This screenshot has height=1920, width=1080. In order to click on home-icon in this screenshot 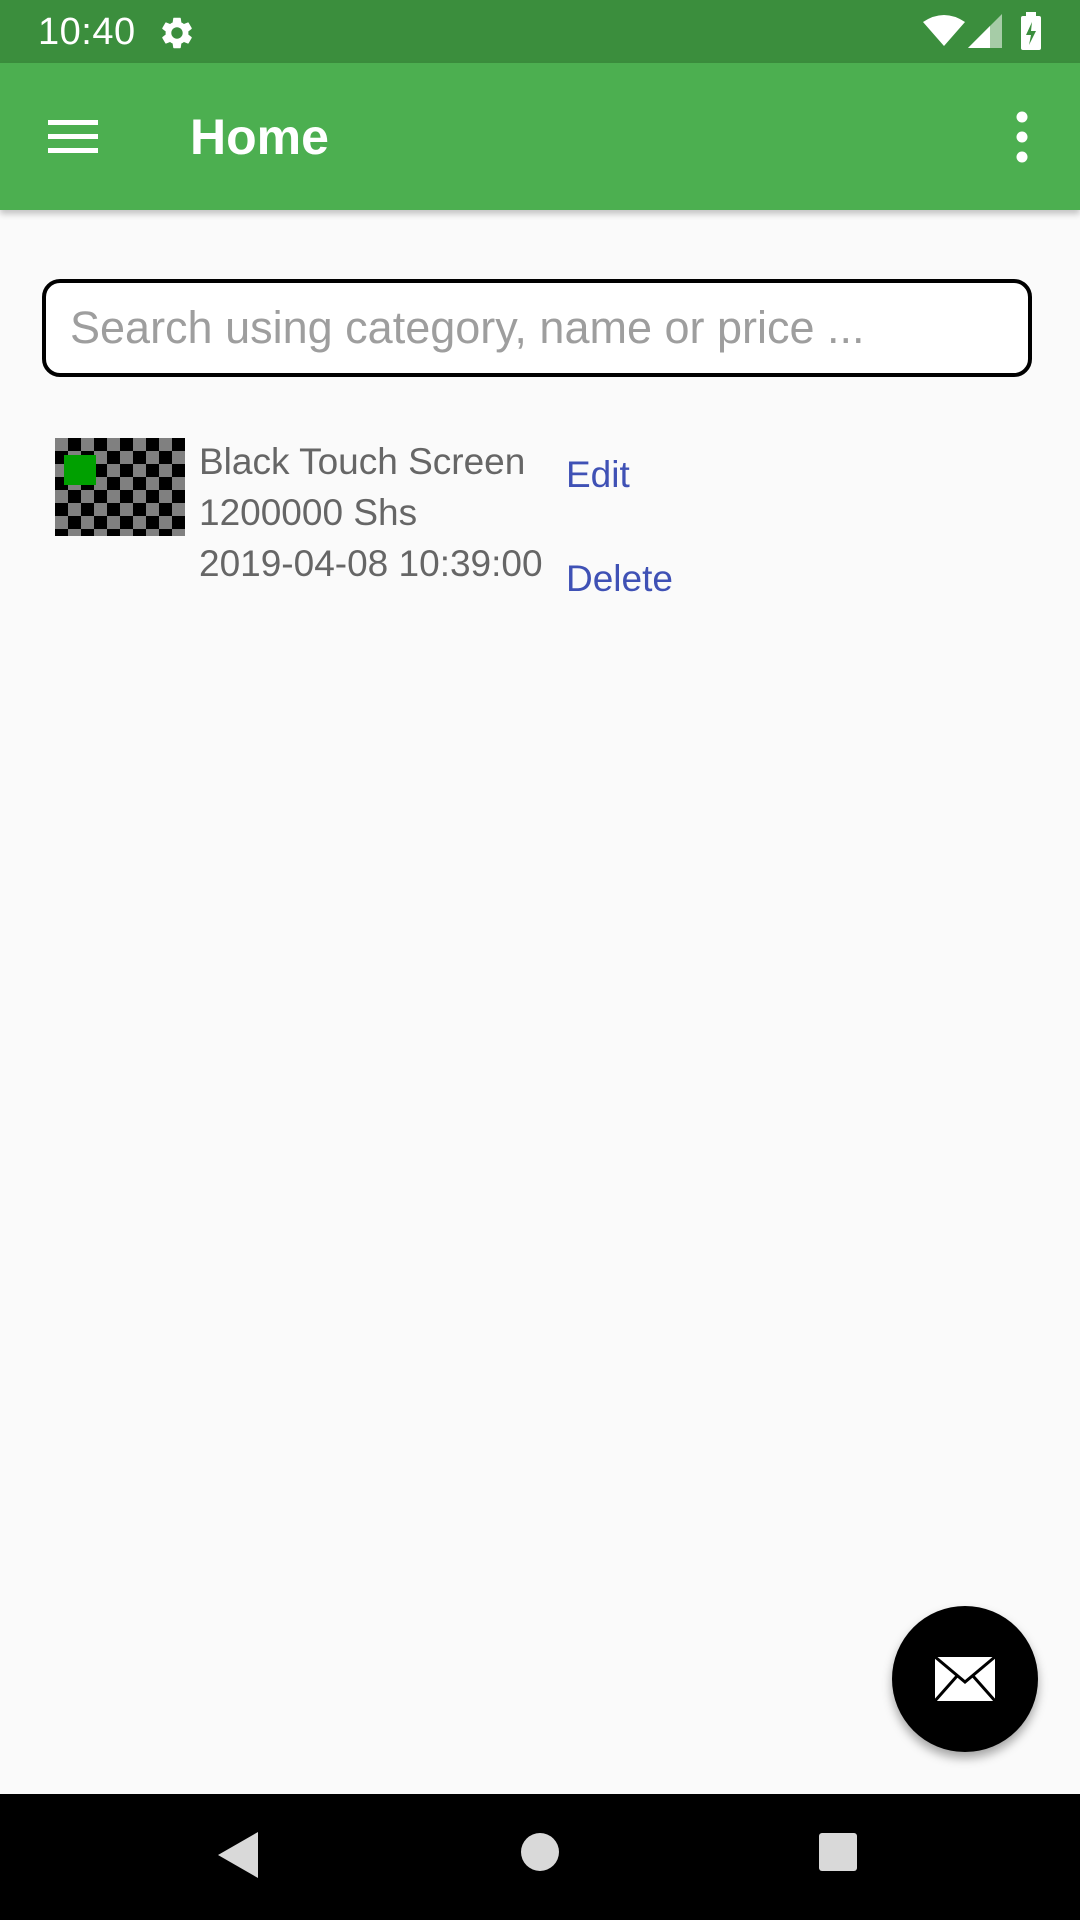, I will do `click(540, 1852)`.